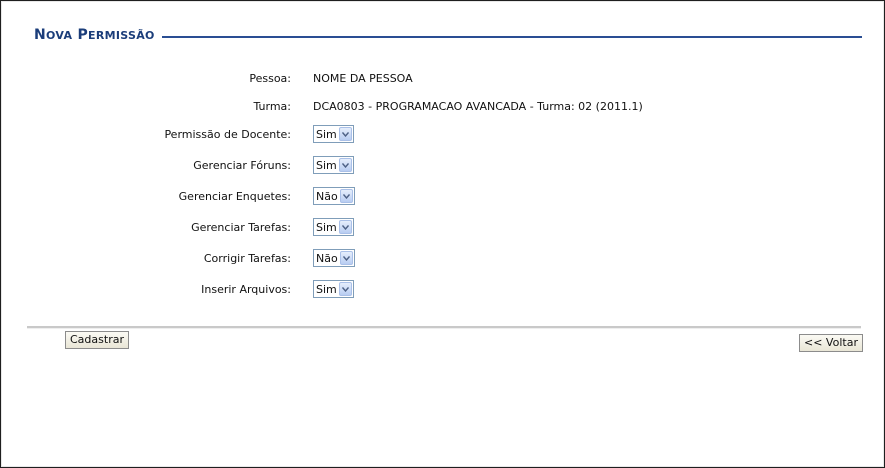  Describe the element at coordinates (443, 197) in the screenshot. I see `row-gerenciar-enquetes: Gerenciar Enquetes: Não` at that location.